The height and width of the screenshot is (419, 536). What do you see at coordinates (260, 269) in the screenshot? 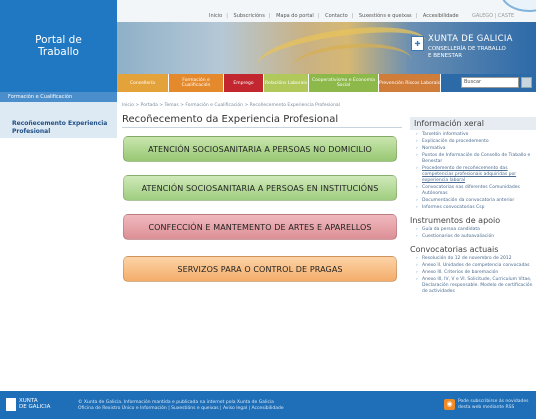
I see `category-button-pest-control: SERVIZOS PARA O CONTROL DE PRAGAS` at bounding box center [260, 269].